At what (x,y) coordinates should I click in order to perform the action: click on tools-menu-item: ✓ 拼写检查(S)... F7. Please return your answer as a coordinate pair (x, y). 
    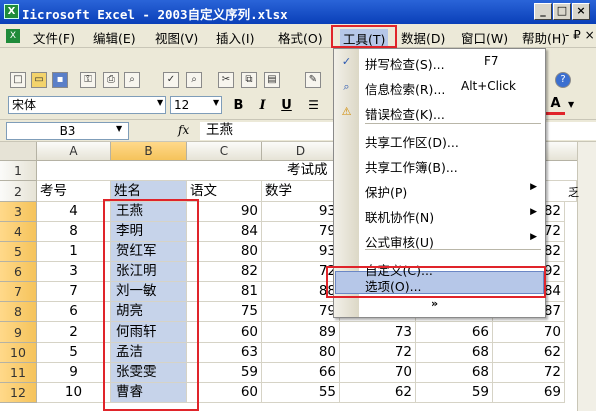
    Looking at the image, I should click on (439, 61).